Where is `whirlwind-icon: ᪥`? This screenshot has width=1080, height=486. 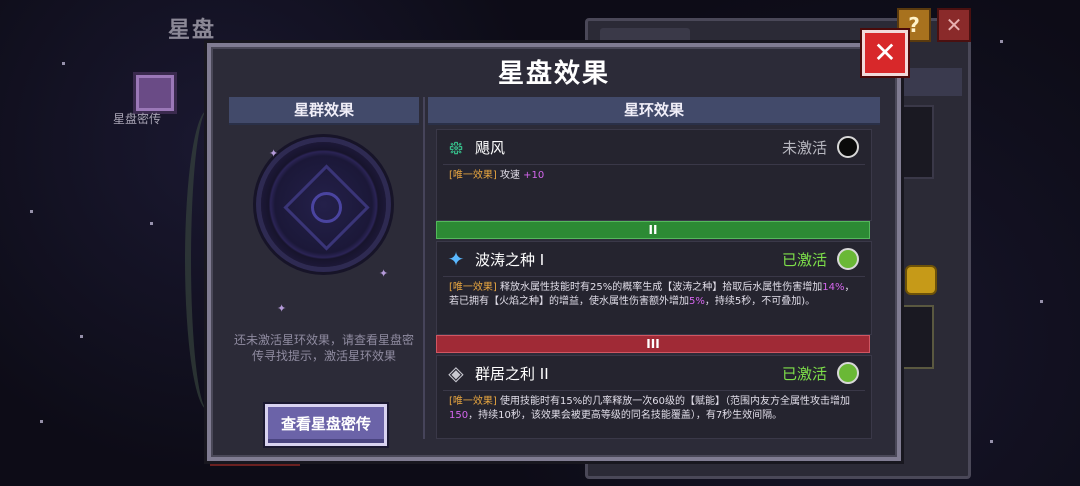 whirlwind-icon: ᪥ is located at coordinates (456, 147).